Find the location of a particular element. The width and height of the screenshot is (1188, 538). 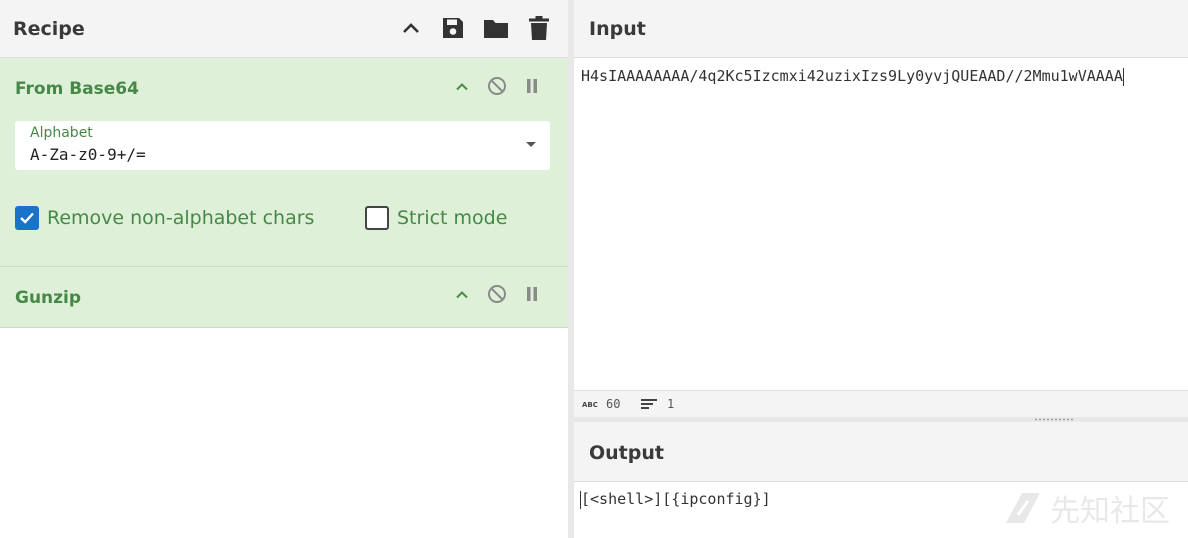

text-caret is located at coordinates (1123, 76).